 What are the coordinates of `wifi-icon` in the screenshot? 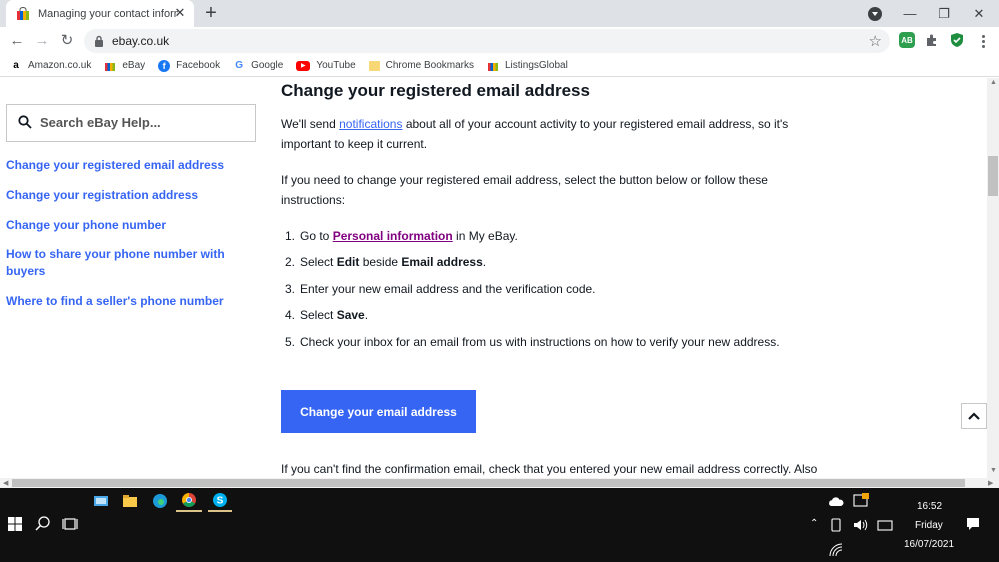 It's located at (836, 550).